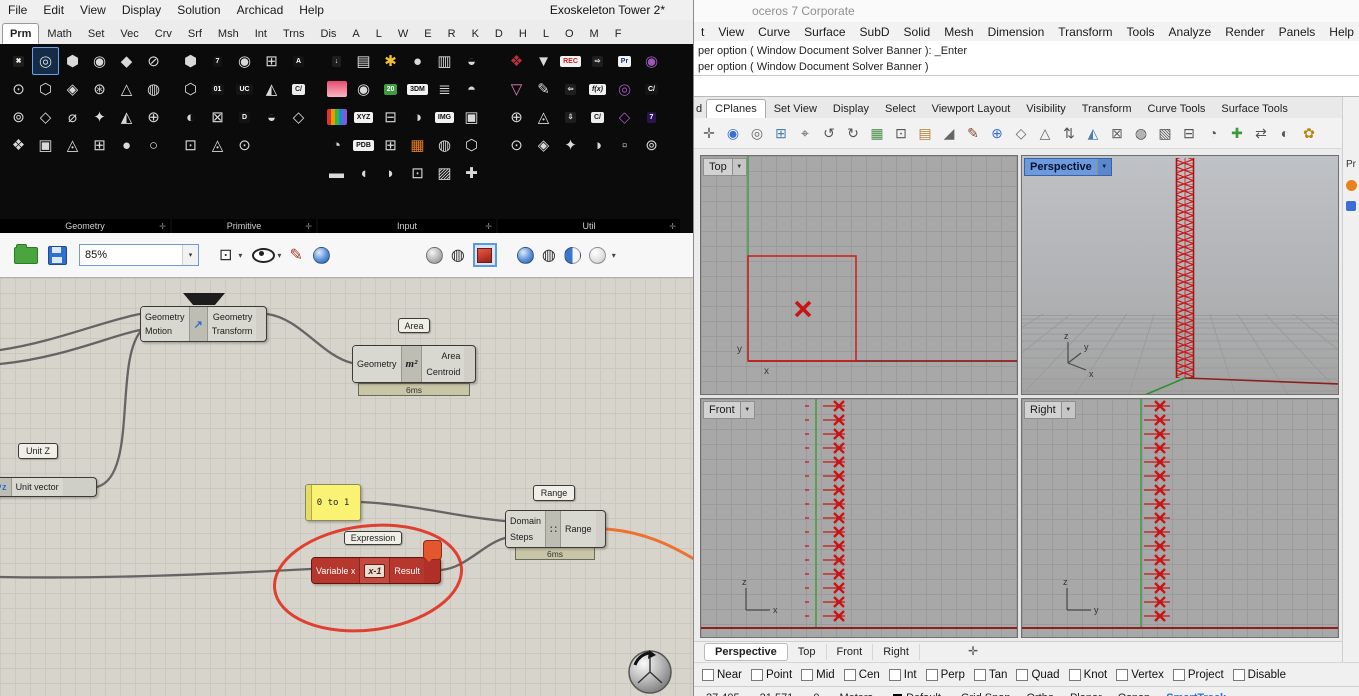 The image size is (1359, 696). Describe the element at coordinates (594, 33) in the screenshot. I see `category-tab: M` at that location.